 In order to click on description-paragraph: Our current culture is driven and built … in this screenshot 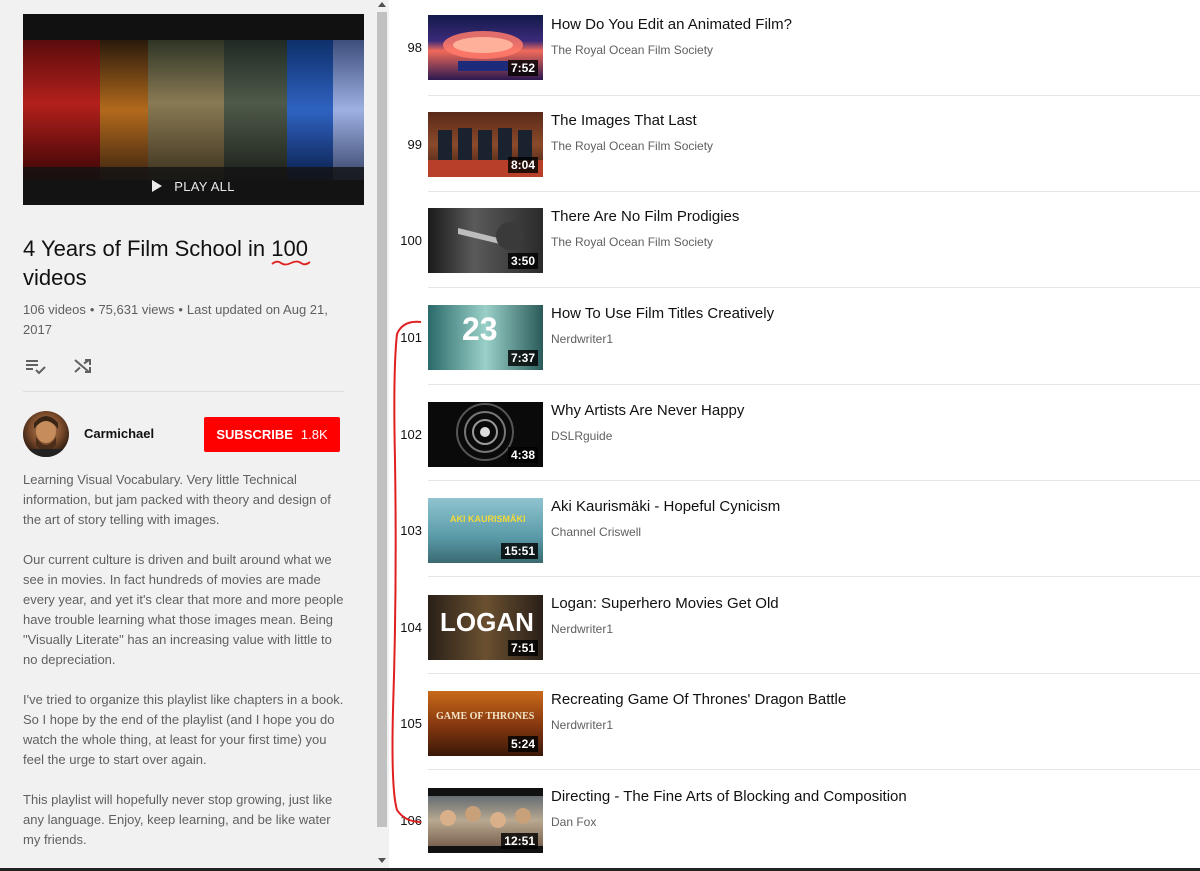, I will do `click(183, 609)`.